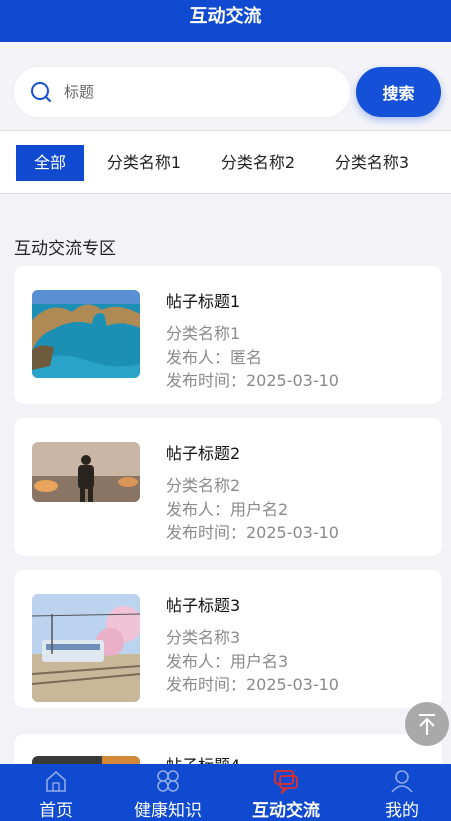 This screenshot has width=451, height=821. What do you see at coordinates (203, 637) in the screenshot?
I see `post-category: 分类名称3` at bounding box center [203, 637].